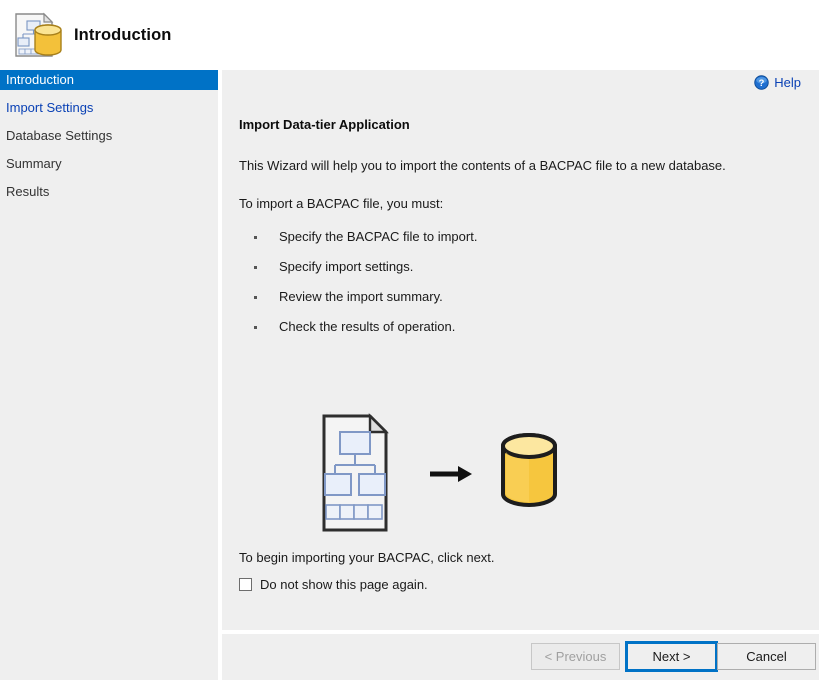  I want to click on sidebar-item-results: Results, so click(109, 192).